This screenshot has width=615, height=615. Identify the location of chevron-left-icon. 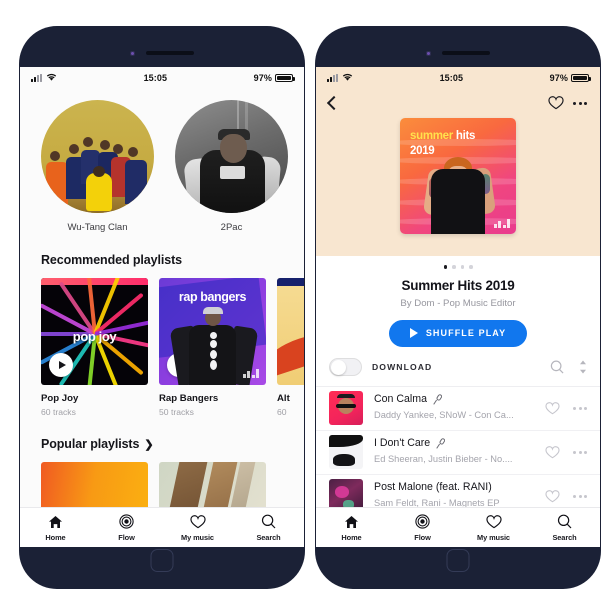
(334, 103).